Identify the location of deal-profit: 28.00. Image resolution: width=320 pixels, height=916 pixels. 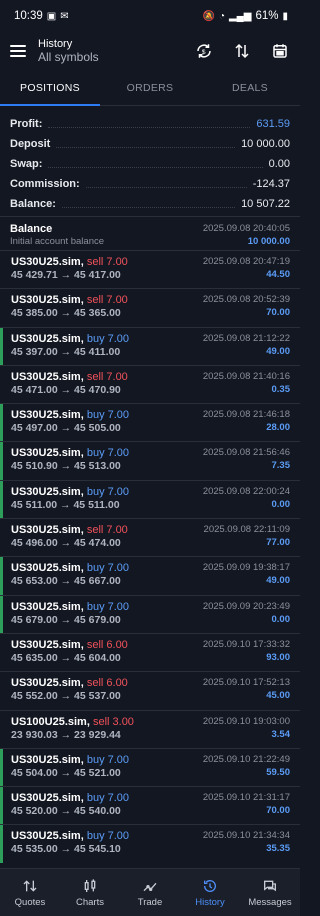
(278, 428).